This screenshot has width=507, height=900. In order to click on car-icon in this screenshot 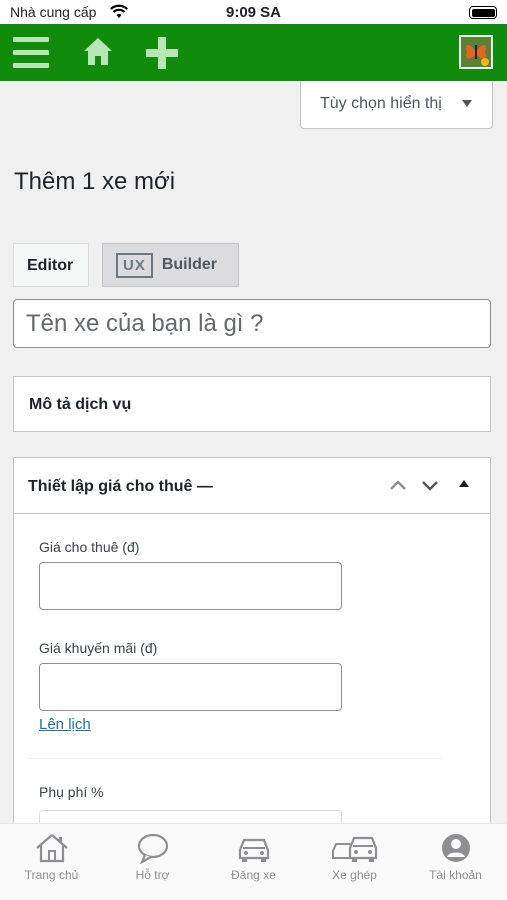, I will do `click(253, 850)`.